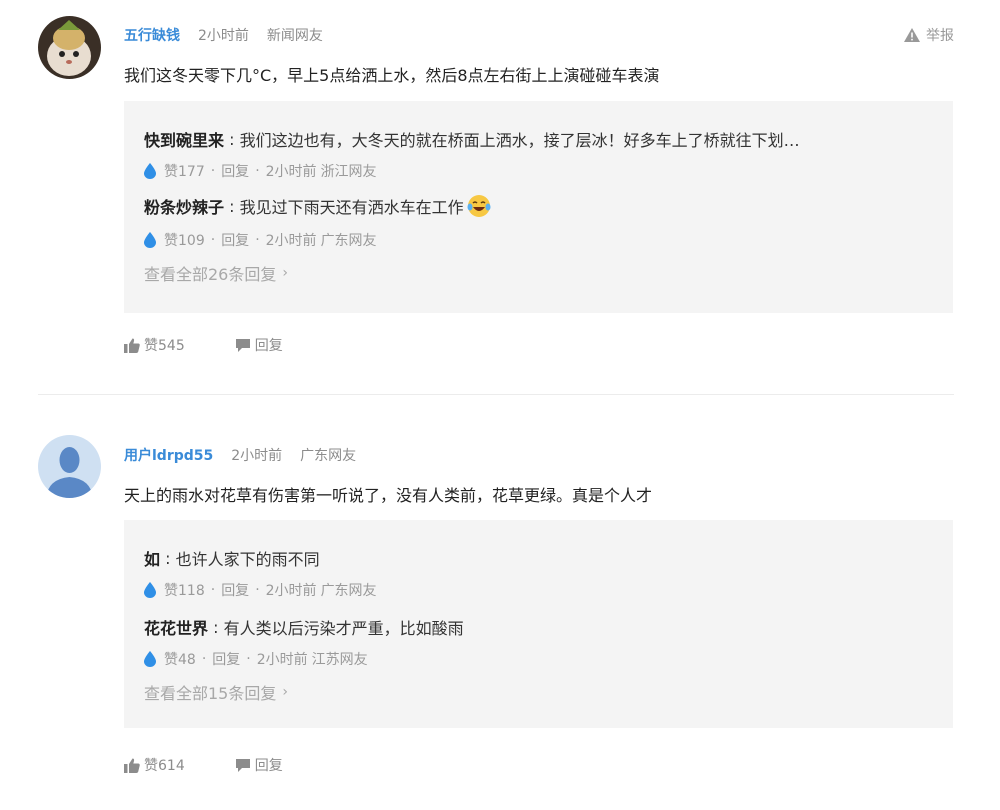 The height and width of the screenshot is (810, 1000). Describe the element at coordinates (388, 495) in the screenshot. I see `comment-content: 天上的雨水对花草有伤害第一听说了，没有人类前，花草更绿。真是个人才` at that location.